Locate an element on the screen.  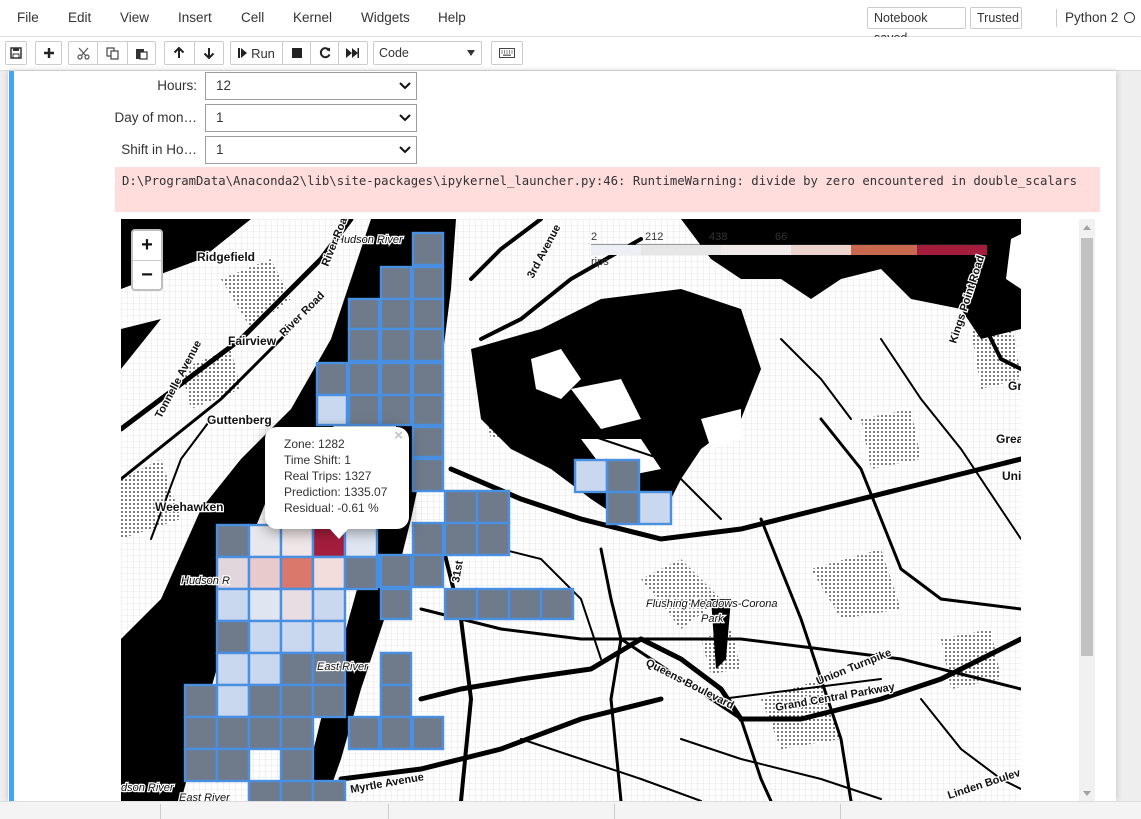
output-scrollbar is located at coordinates (1087, 510).